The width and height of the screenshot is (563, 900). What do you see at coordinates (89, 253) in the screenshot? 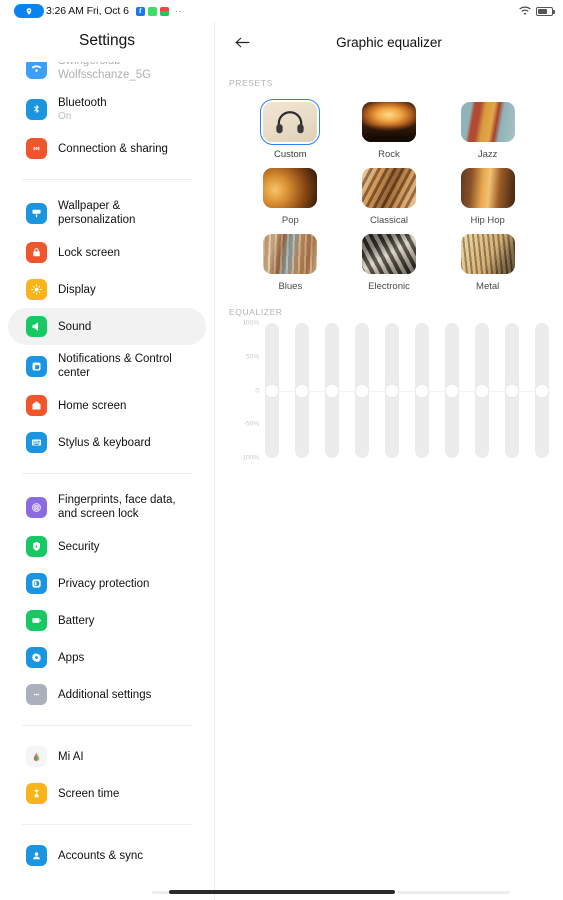
I see `sidebar-item-text: Lock screen` at bounding box center [89, 253].